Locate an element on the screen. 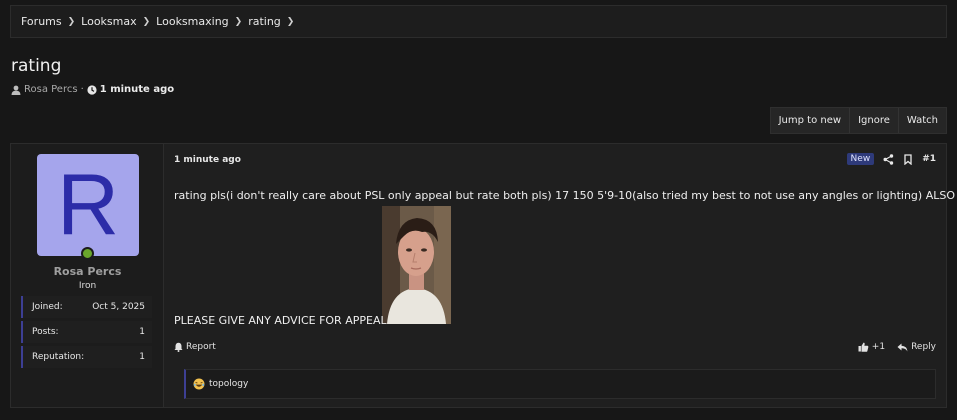  reply-label: Reply is located at coordinates (923, 347).